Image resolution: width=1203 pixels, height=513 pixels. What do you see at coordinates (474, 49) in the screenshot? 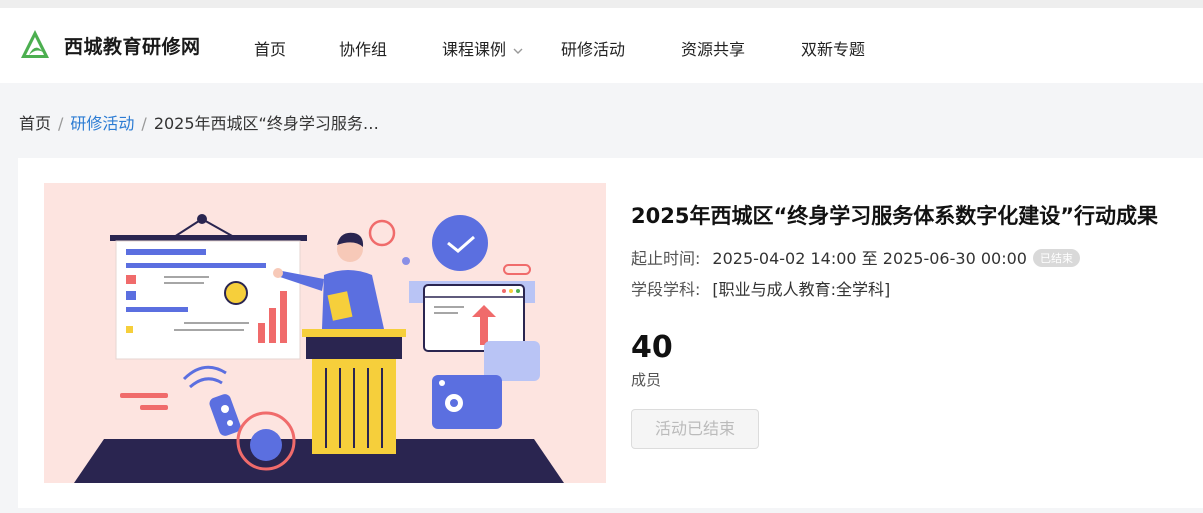
I see `nav-item-courses-label: 课程课例` at bounding box center [474, 49].